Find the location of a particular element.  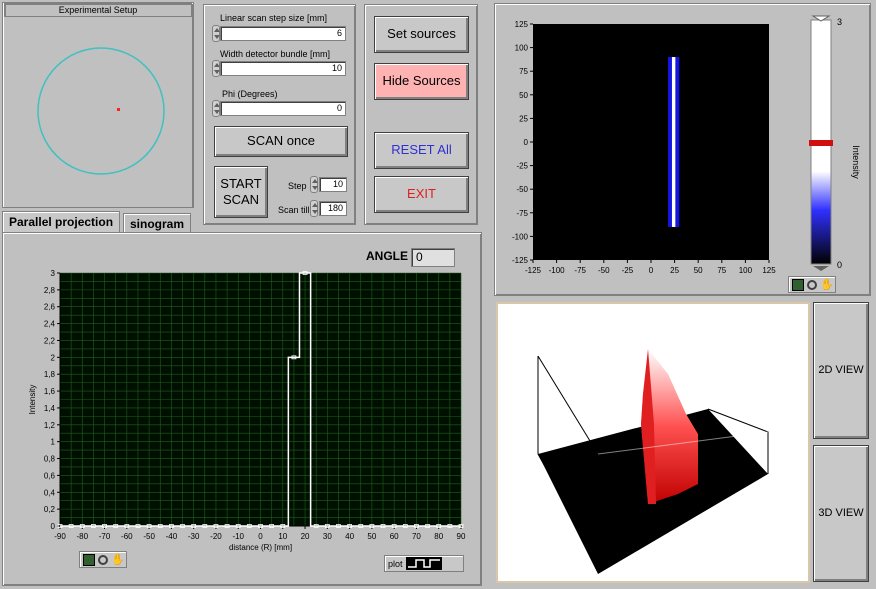

y-tick-label: 100 is located at coordinates (522, 48).